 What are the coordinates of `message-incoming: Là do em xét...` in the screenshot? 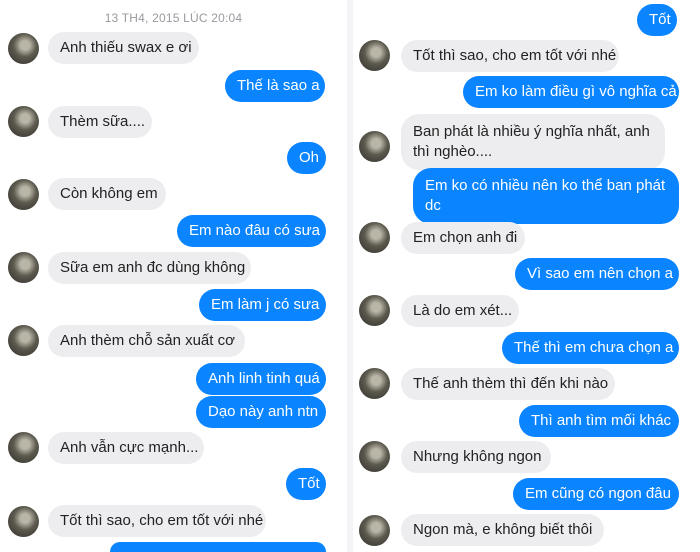 It's located at (460, 311).